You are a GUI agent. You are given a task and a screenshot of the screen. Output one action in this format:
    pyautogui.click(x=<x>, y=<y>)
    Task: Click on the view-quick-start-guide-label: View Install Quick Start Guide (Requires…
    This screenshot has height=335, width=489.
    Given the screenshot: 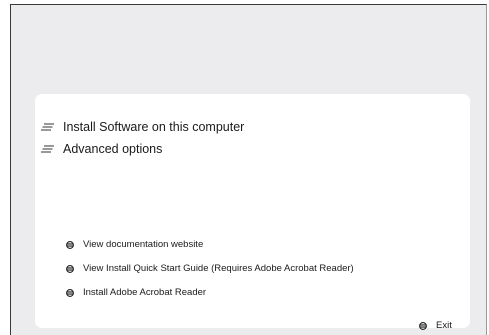 What is the action you would take?
    pyautogui.click(x=218, y=268)
    